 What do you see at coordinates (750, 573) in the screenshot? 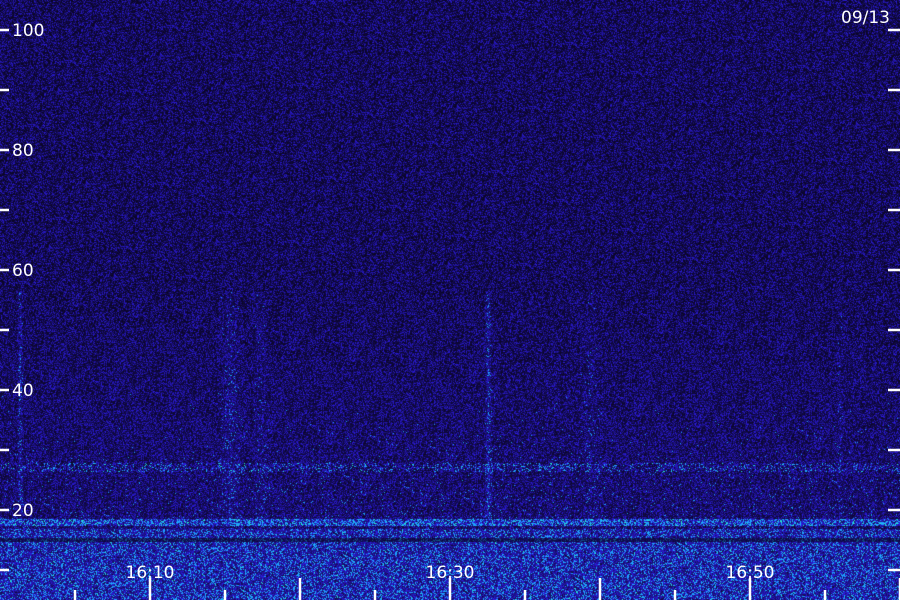
I see `x-tick-label: 16:50` at bounding box center [750, 573].